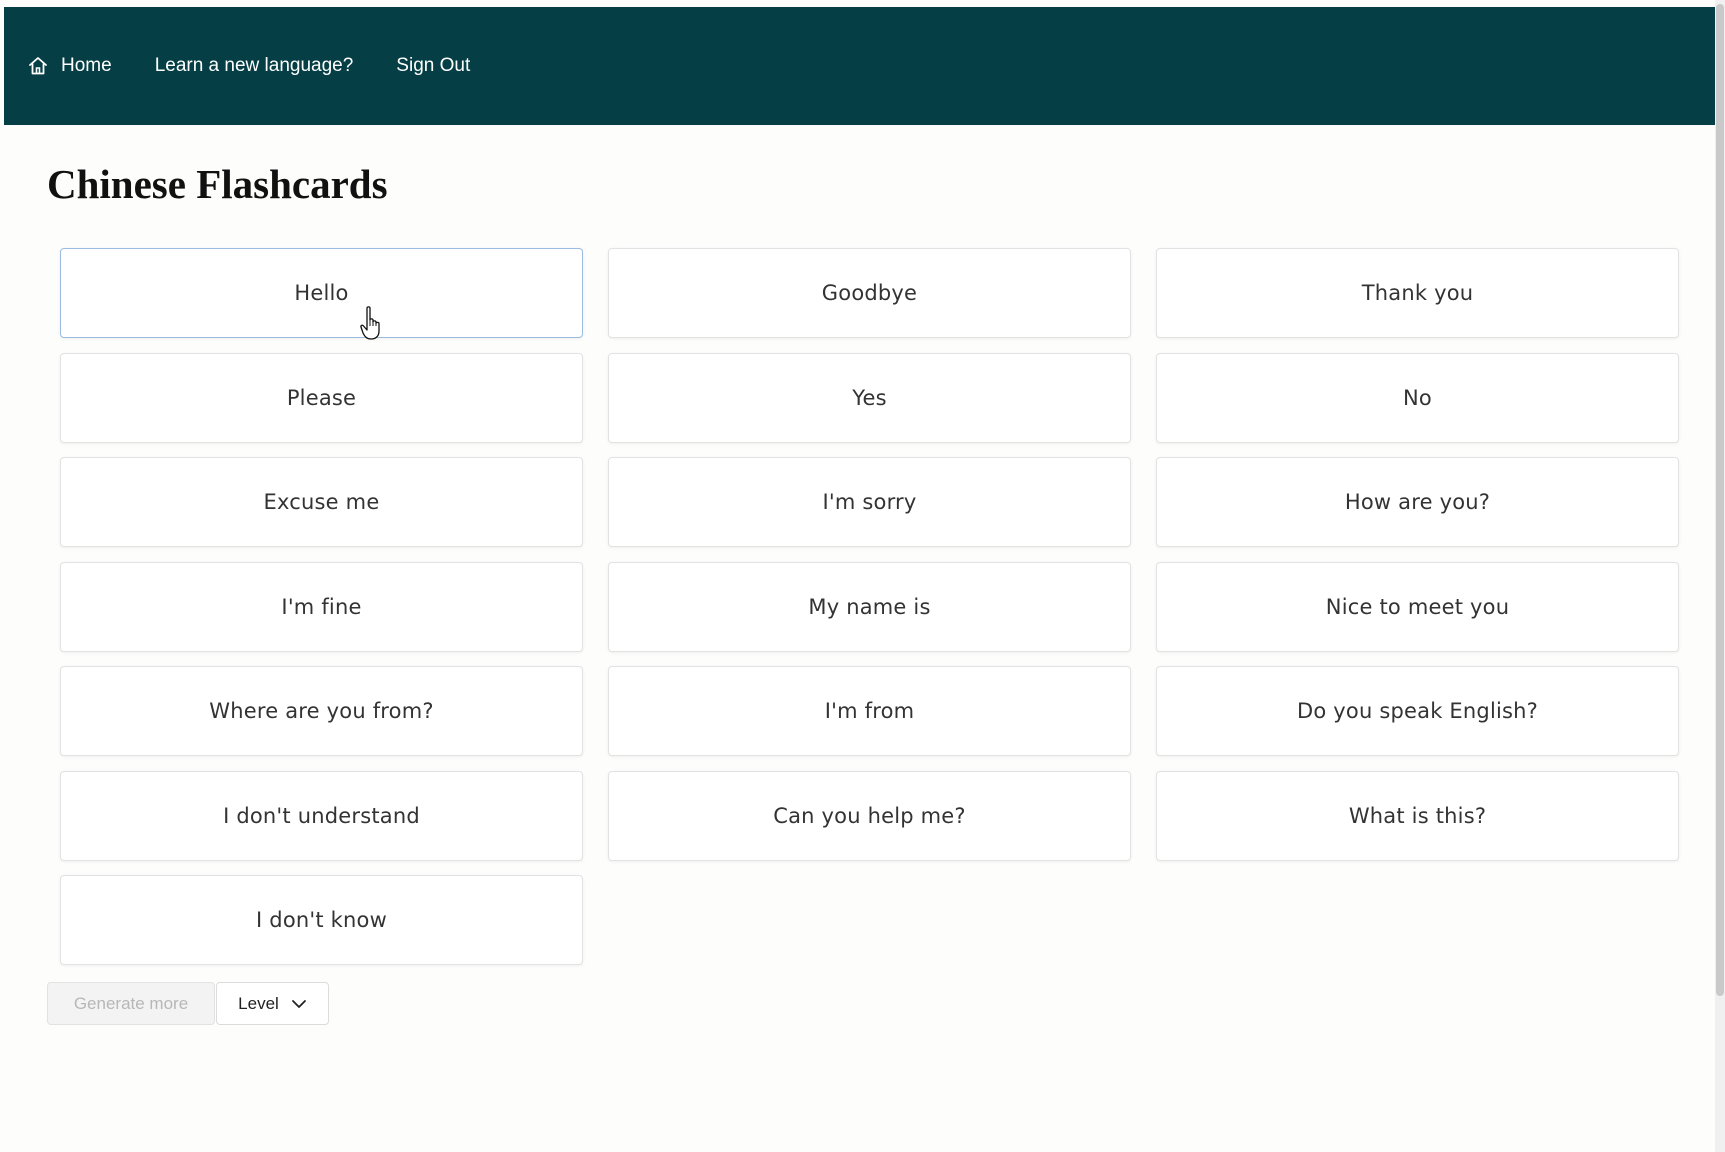  What do you see at coordinates (321, 920) in the screenshot?
I see `flashcard: I don't know` at bounding box center [321, 920].